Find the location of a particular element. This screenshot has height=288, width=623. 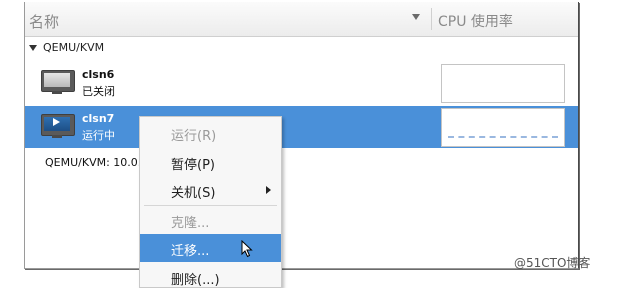

connection-row-remote: QEMU/KVM: 10.0. is located at coordinates (93, 162).